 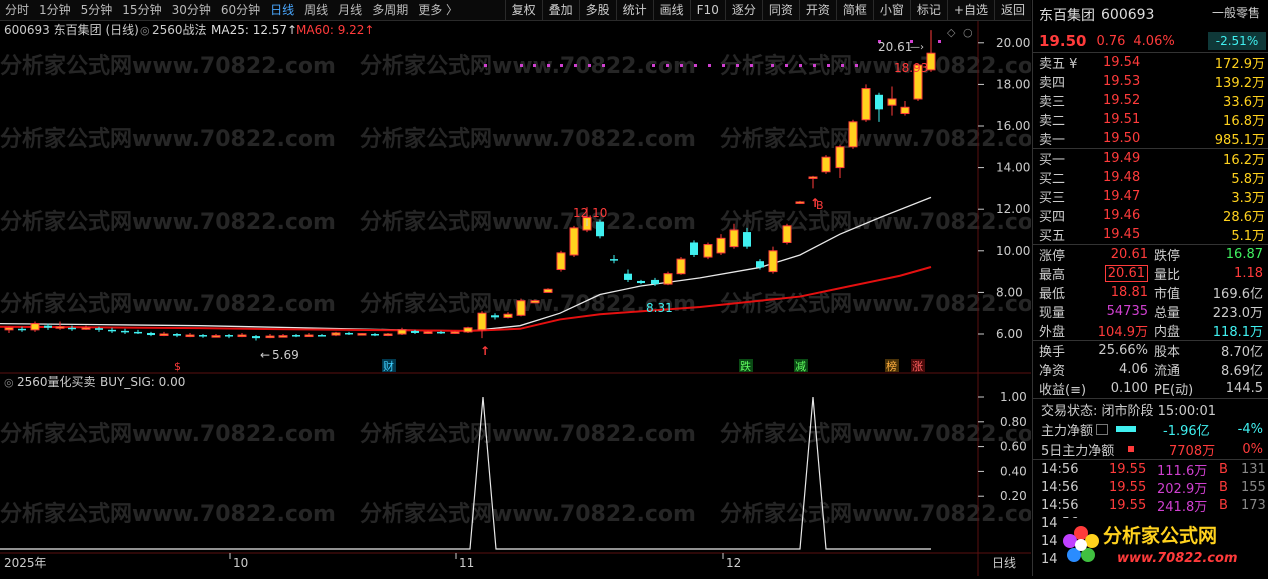 What do you see at coordinates (891, 366) in the screenshot?
I see `event-tag-rank: 榜` at bounding box center [891, 366].